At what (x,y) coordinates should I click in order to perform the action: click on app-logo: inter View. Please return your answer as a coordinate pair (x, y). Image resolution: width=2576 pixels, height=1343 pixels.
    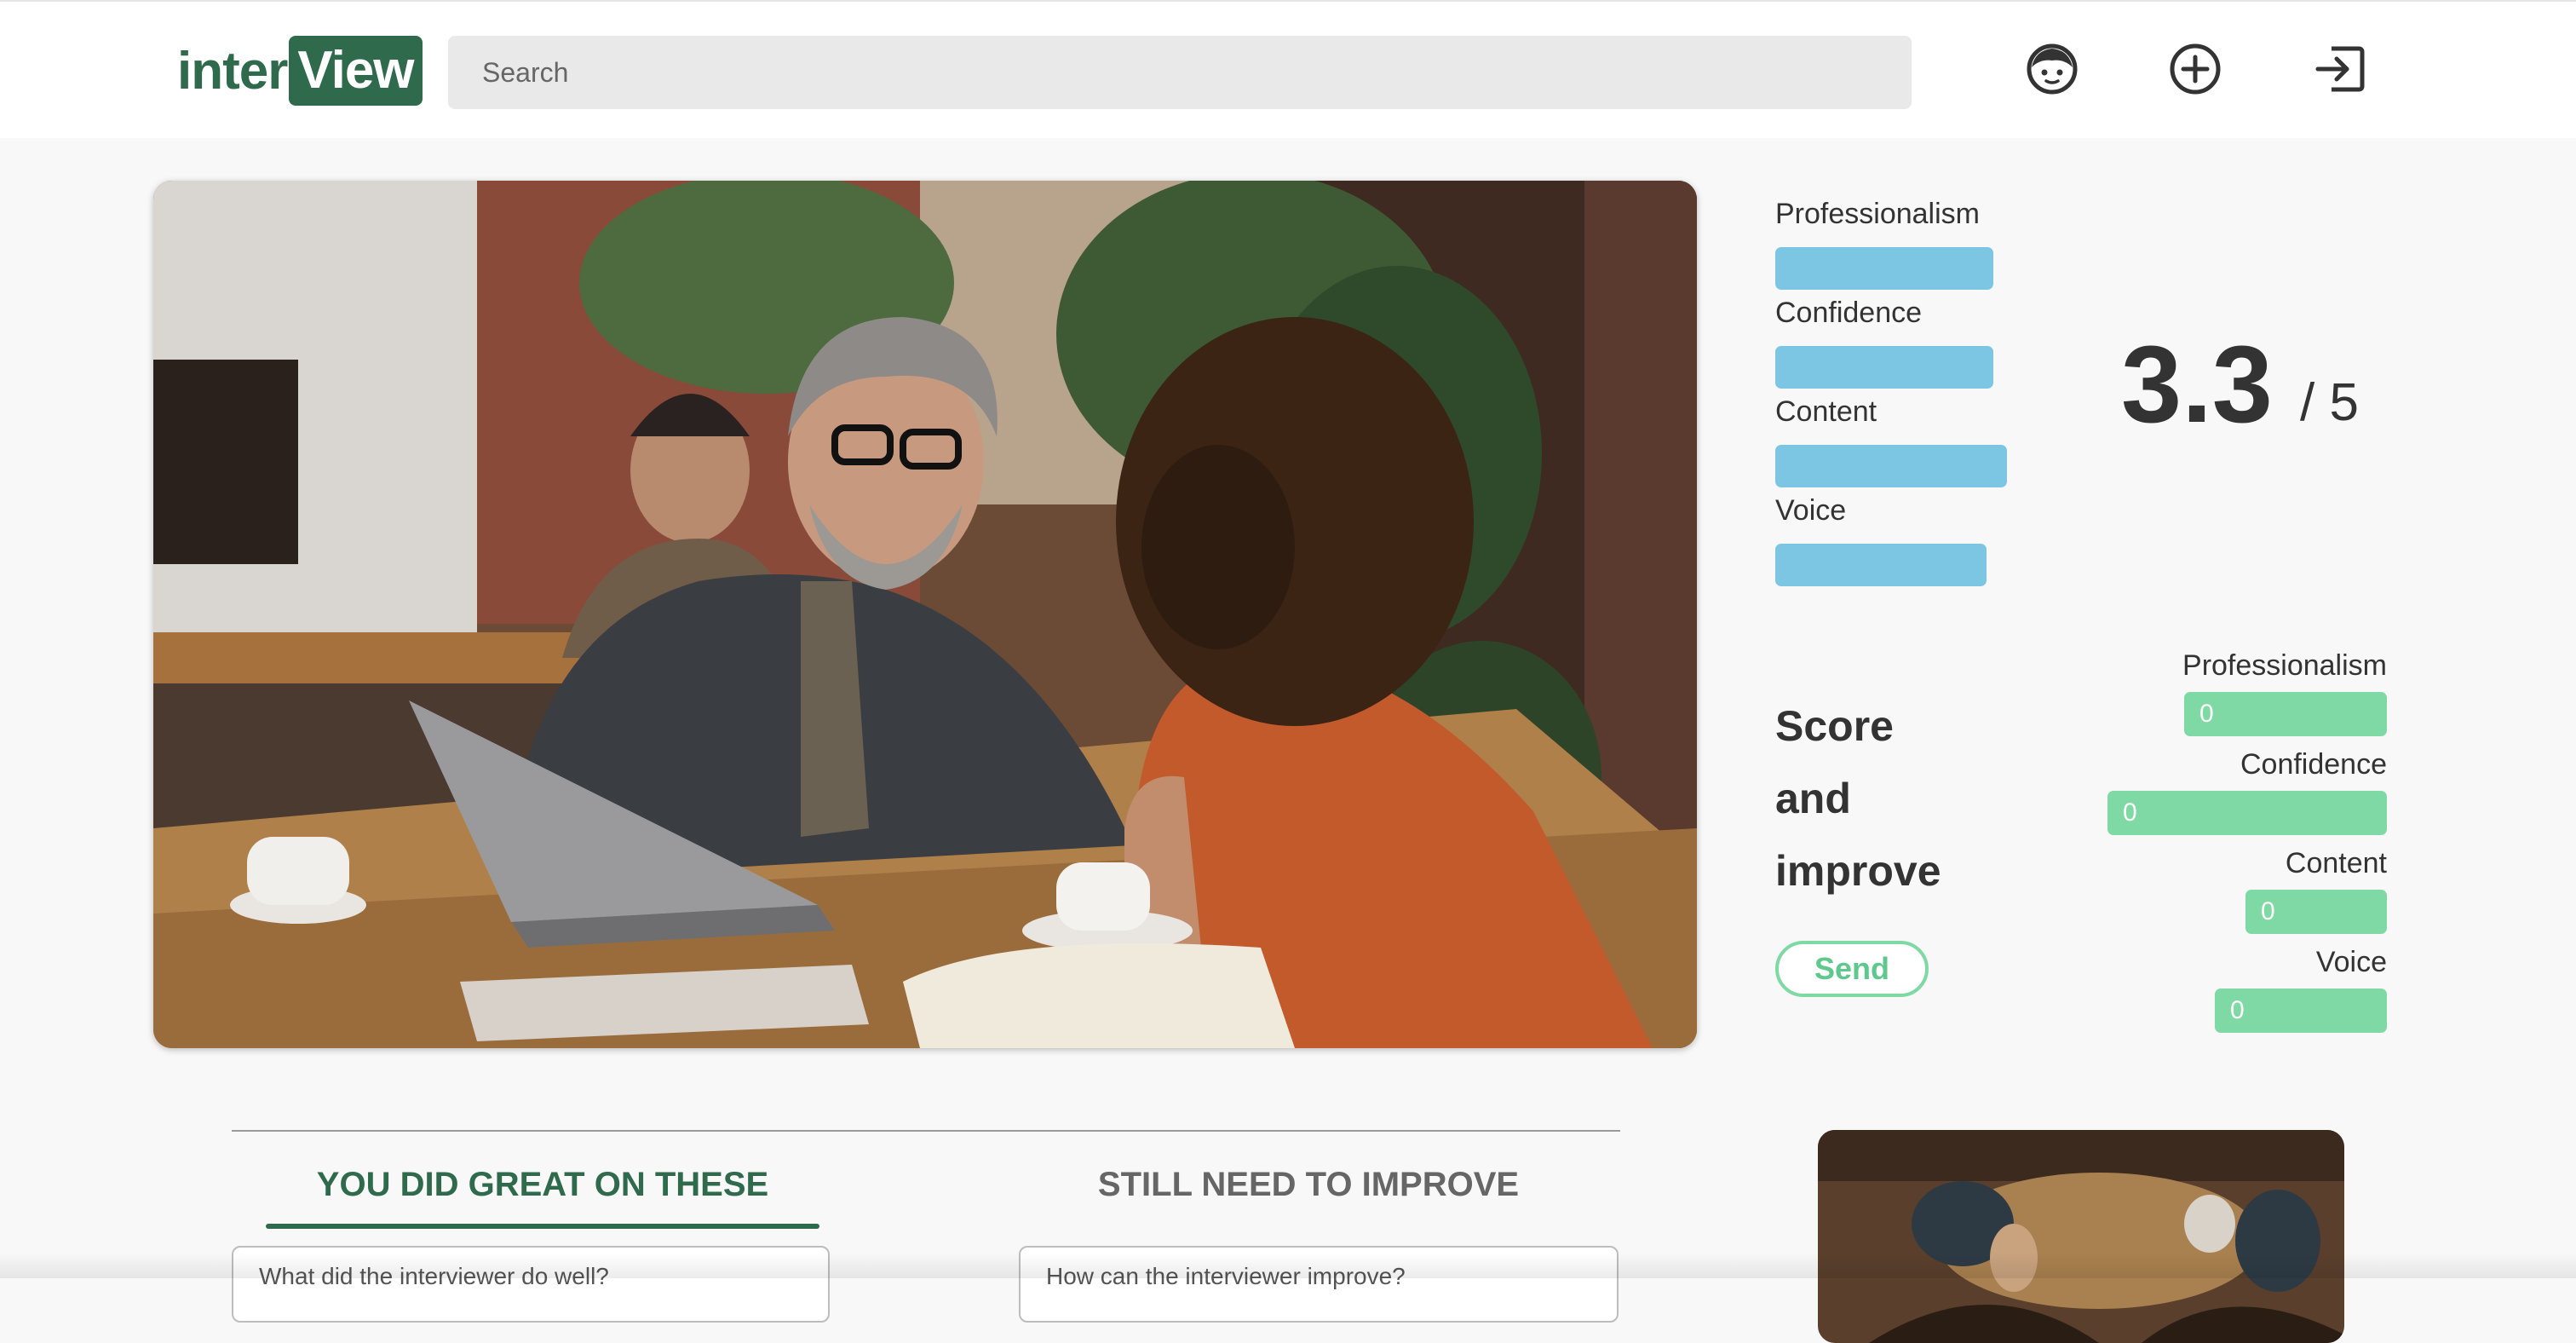
    Looking at the image, I should click on (300, 71).